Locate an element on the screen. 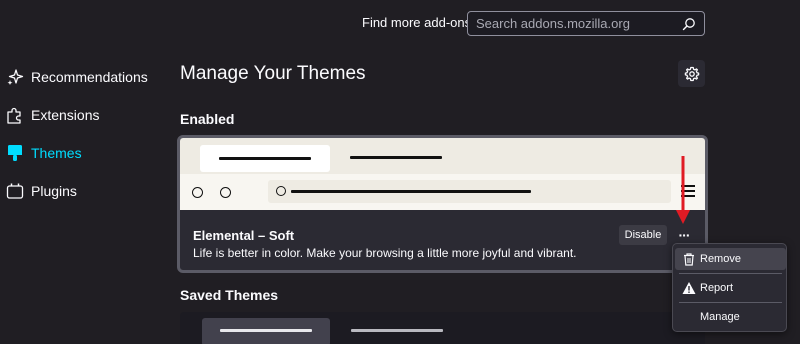 The image size is (800, 344). theme-preview-tabstrip is located at coordinates (442, 156).